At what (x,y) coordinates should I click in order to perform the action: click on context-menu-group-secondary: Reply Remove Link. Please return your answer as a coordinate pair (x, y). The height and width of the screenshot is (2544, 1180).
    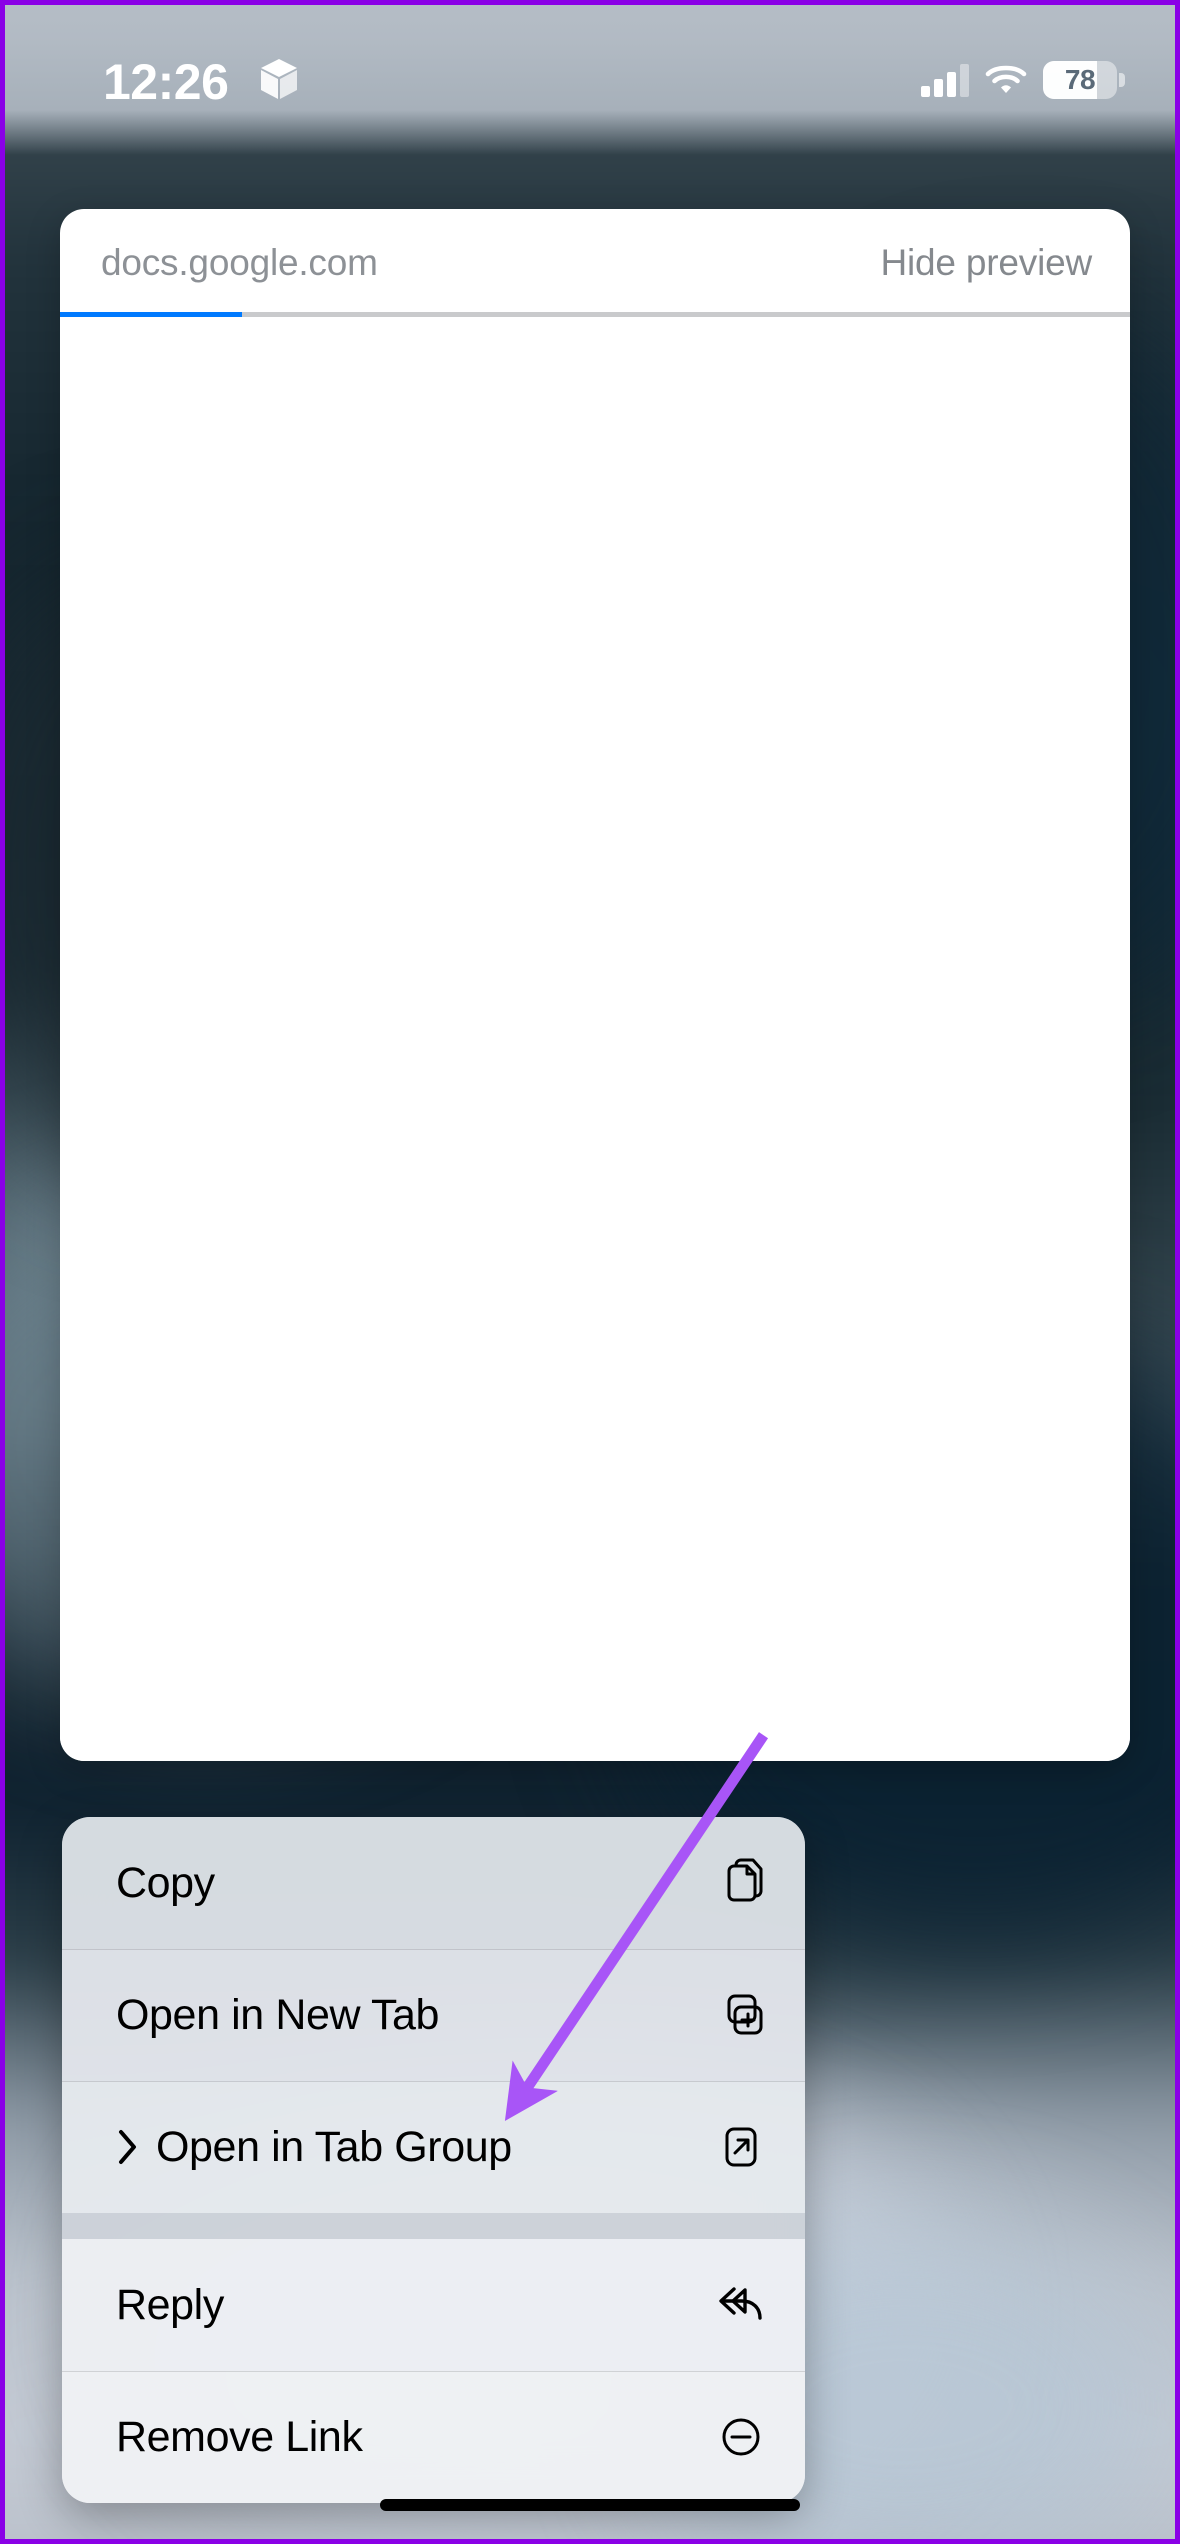
    Looking at the image, I should click on (433, 2371).